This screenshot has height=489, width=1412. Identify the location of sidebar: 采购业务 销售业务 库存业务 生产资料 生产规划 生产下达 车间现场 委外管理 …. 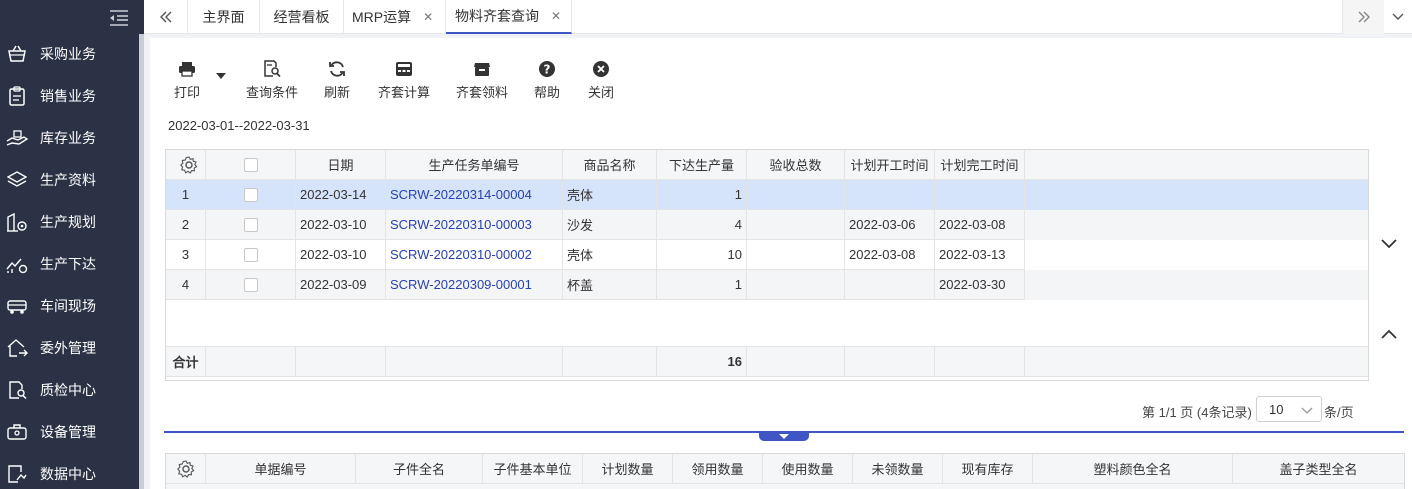
(72, 244).